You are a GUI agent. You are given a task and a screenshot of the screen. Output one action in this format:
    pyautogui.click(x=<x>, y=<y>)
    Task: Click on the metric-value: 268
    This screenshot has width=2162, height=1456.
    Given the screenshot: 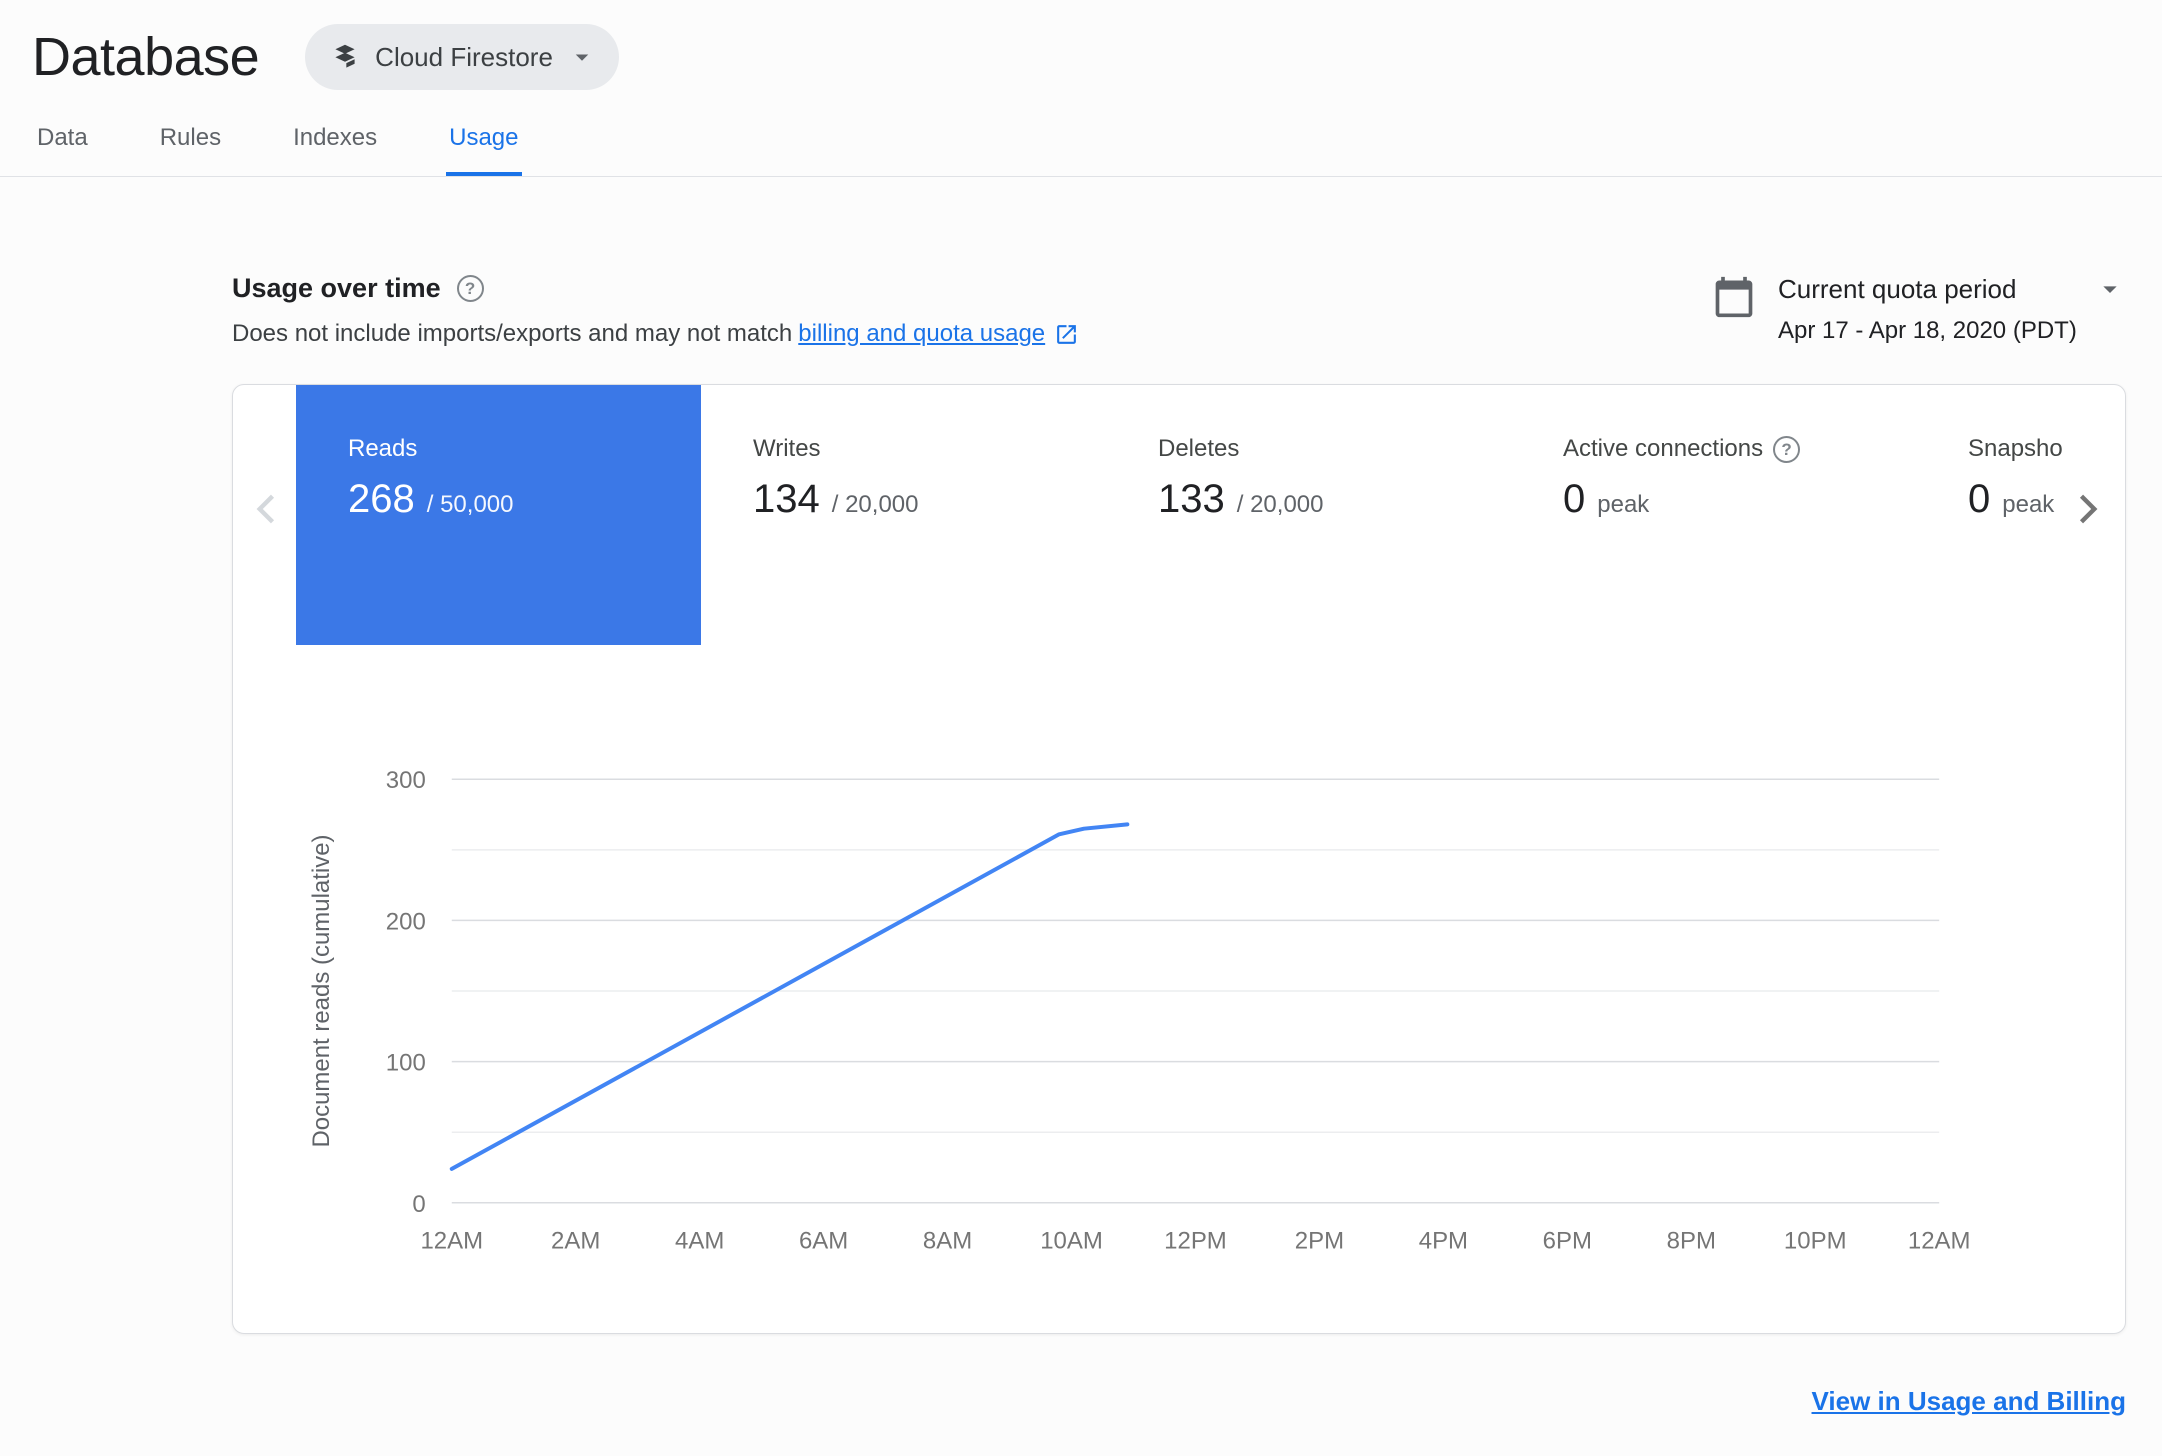 What is the action you would take?
    pyautogui.click(x=381, y=499)
    